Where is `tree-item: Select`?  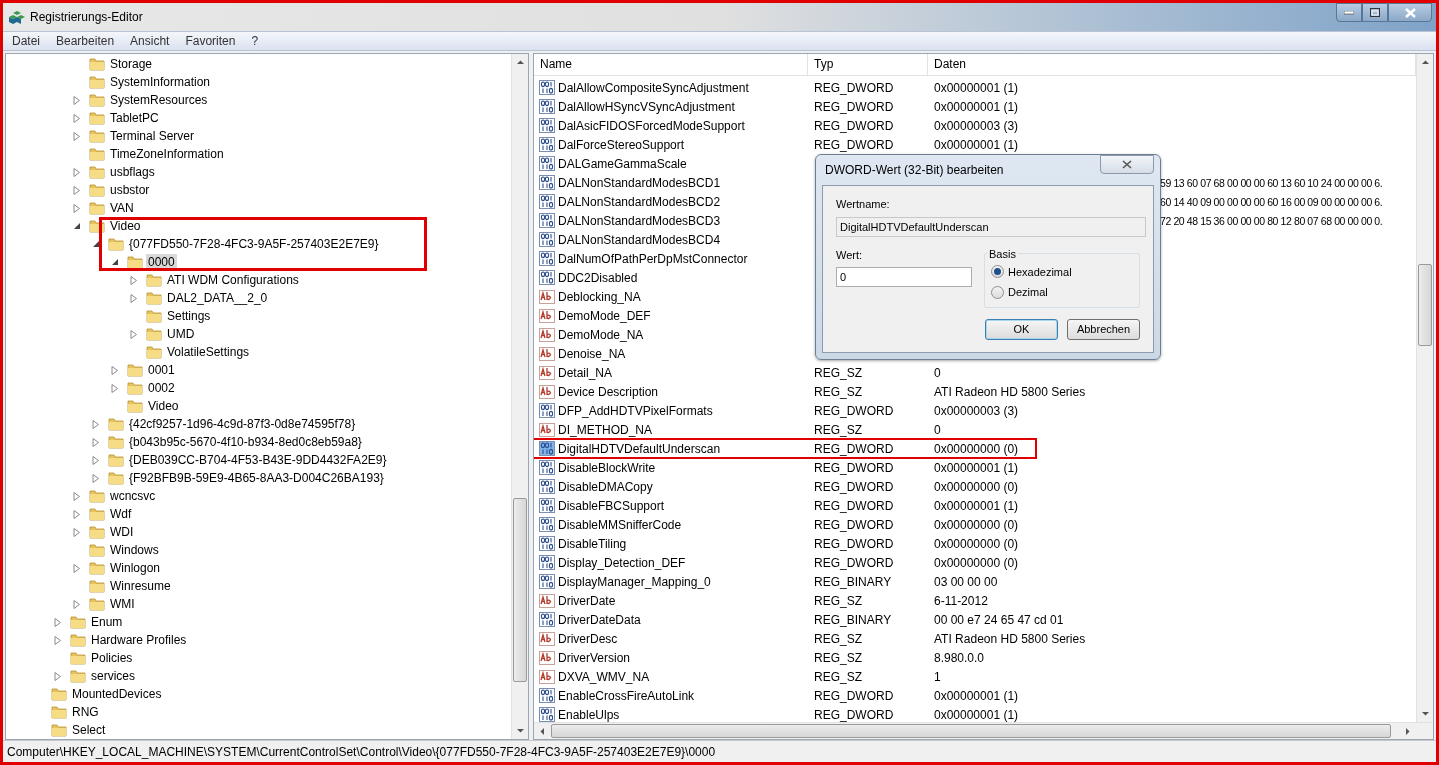
tree-item: Select is located at coordinates (89, 730).